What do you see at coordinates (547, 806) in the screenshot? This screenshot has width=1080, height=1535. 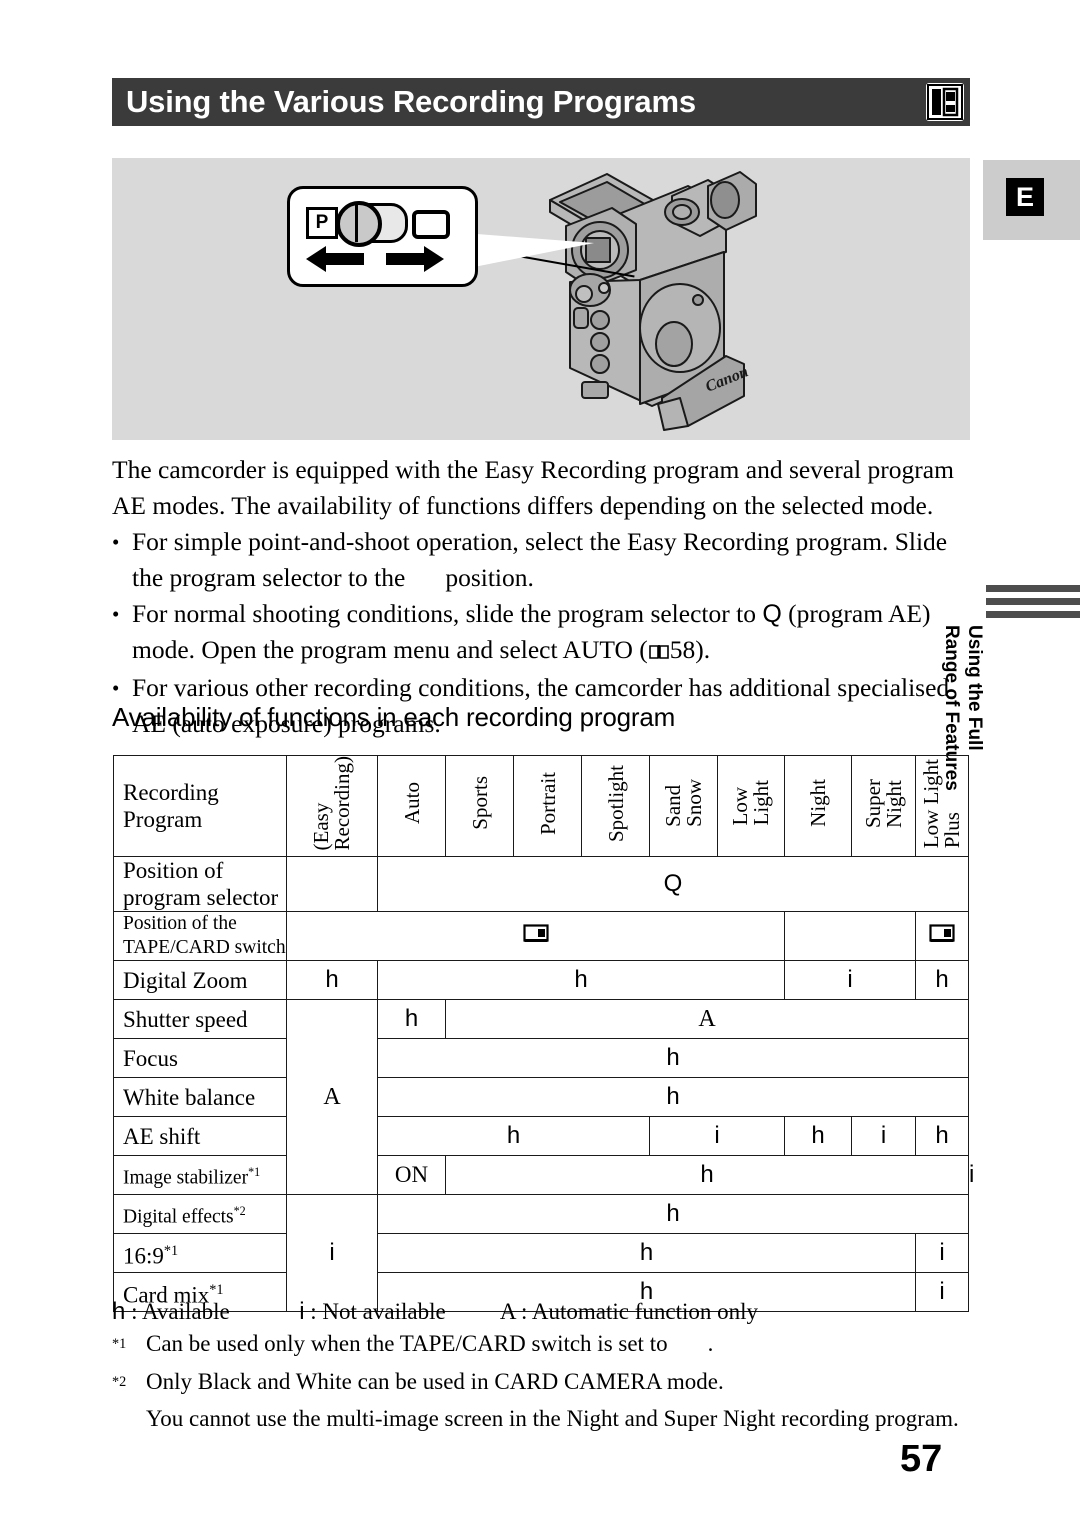 I see `table-column-header-3: Portrait` at bounding box center [547, 806].